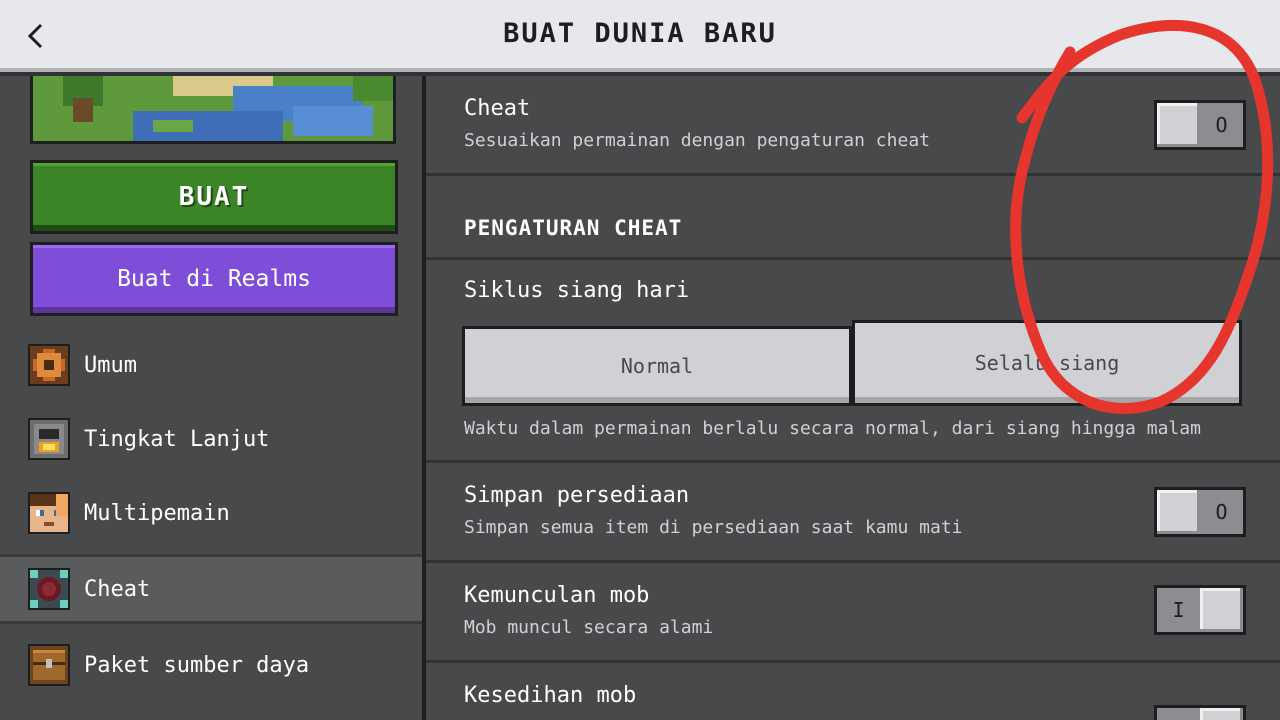 Image resolution: width=1280 pixels, height=720 pixels. I want to click on daylight-cycle-selector: Normal Selalu siang, so click(852, 363).